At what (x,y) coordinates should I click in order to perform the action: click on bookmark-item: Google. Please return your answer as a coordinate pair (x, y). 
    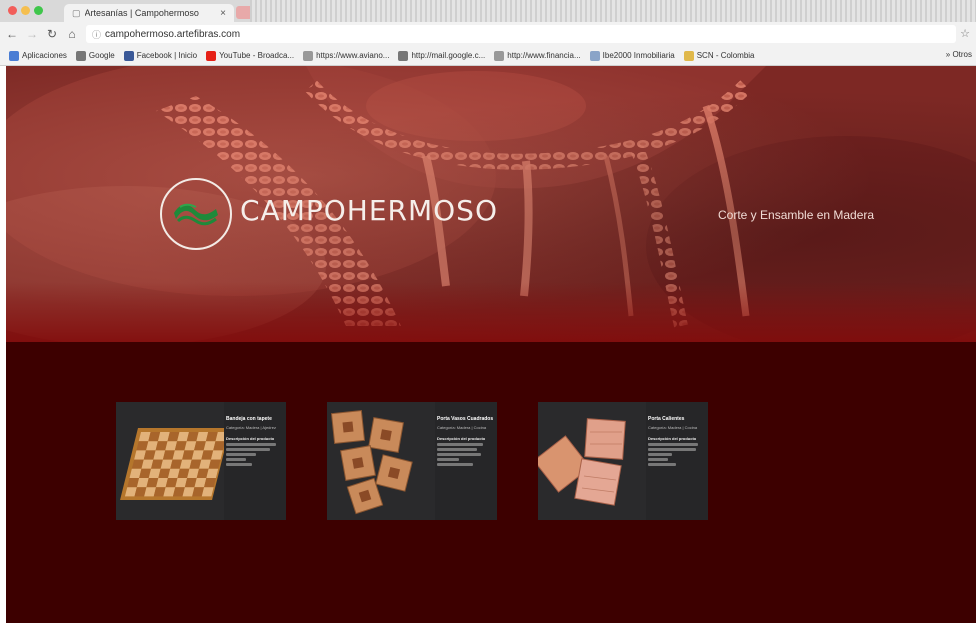
    Looking at the image, I should click on (95, 55).